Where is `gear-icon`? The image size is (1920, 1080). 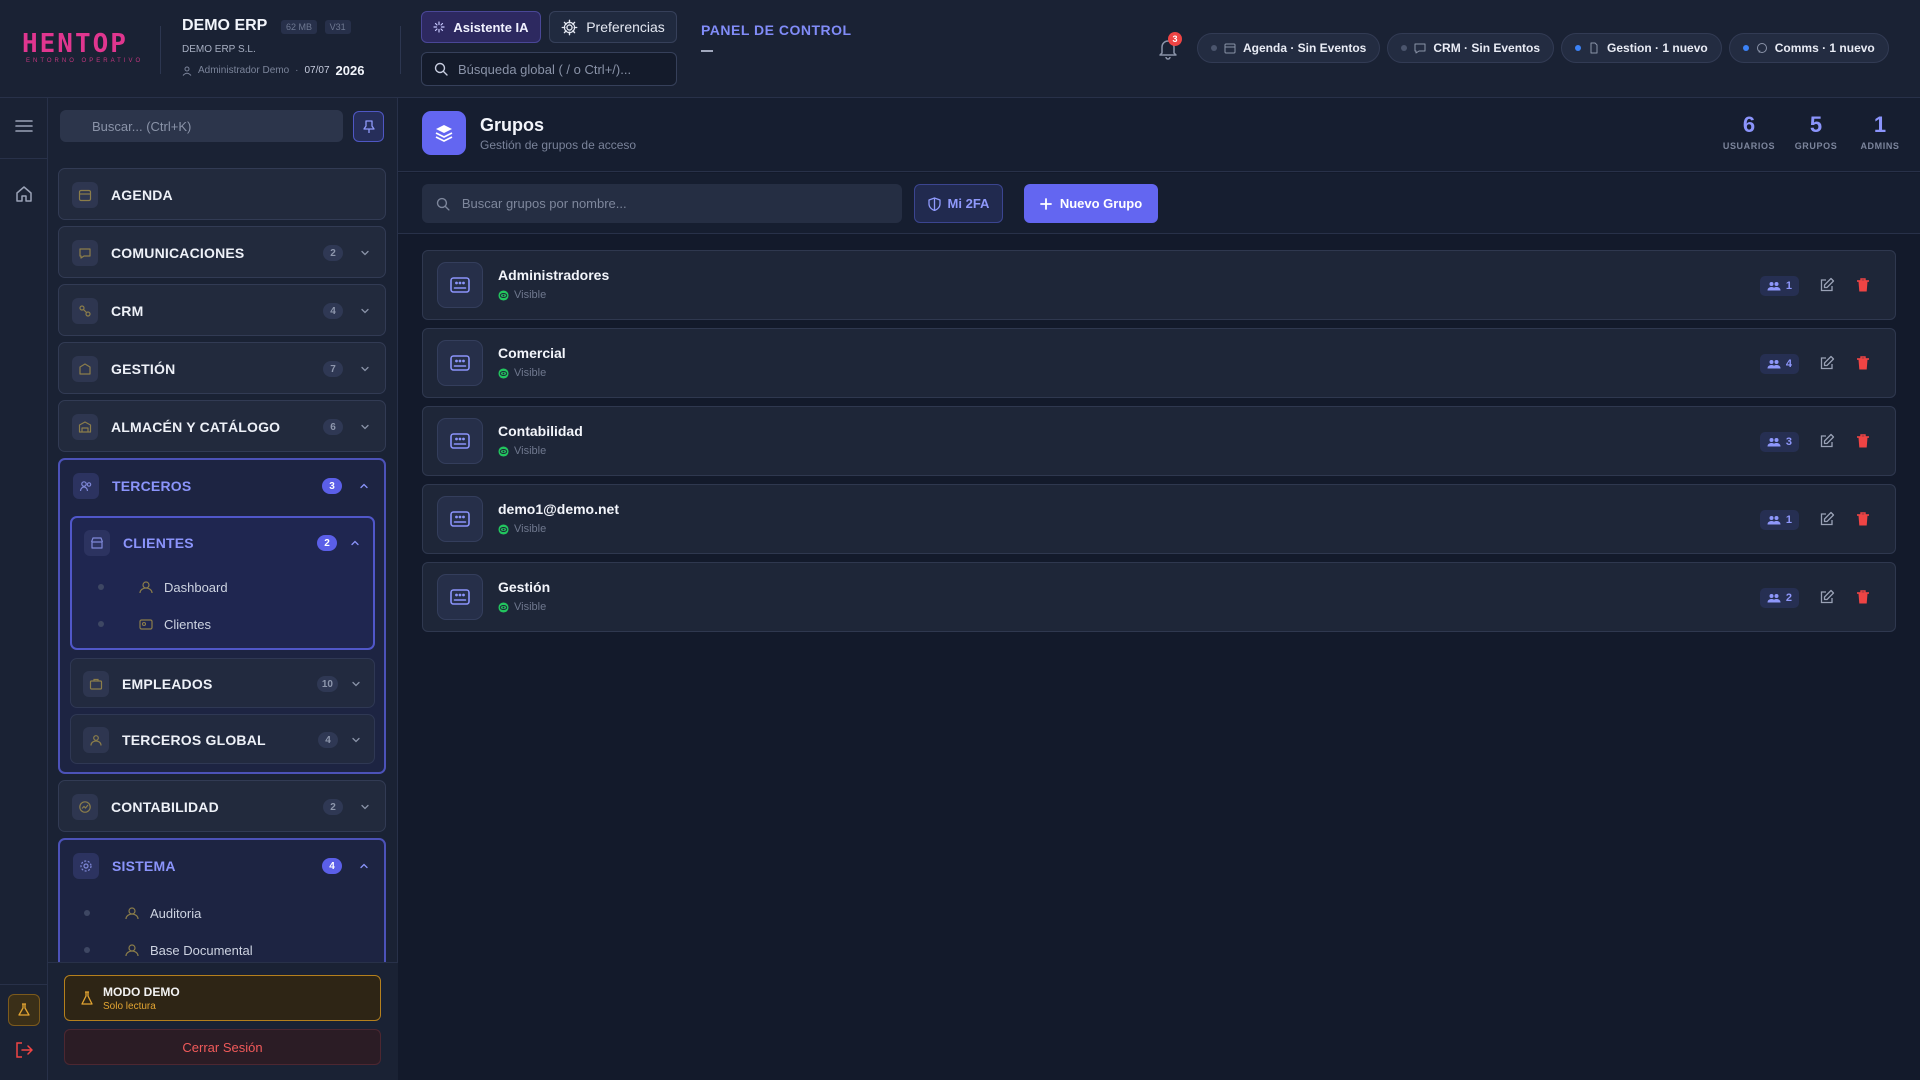 gear-icon is located at coordinates (569, 27).